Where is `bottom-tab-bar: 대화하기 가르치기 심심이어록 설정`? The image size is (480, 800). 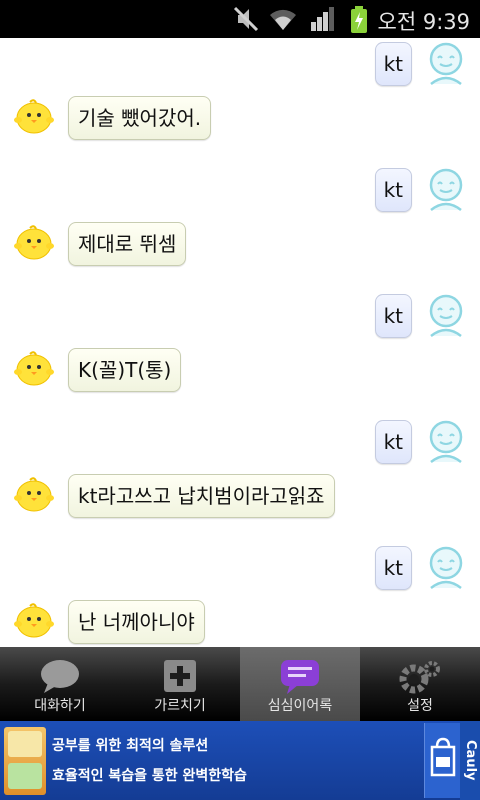
bottom-tab-bar: 대화하기 가르치기 심심이어록 설정 is located at coordinates (240, 684).